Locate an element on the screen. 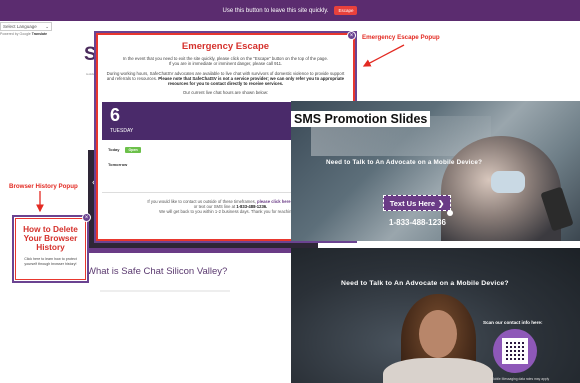 Image resolution: width=580 pixels, height=383 pixels. open-status-badge: Open is located at coordinates (133, 149).